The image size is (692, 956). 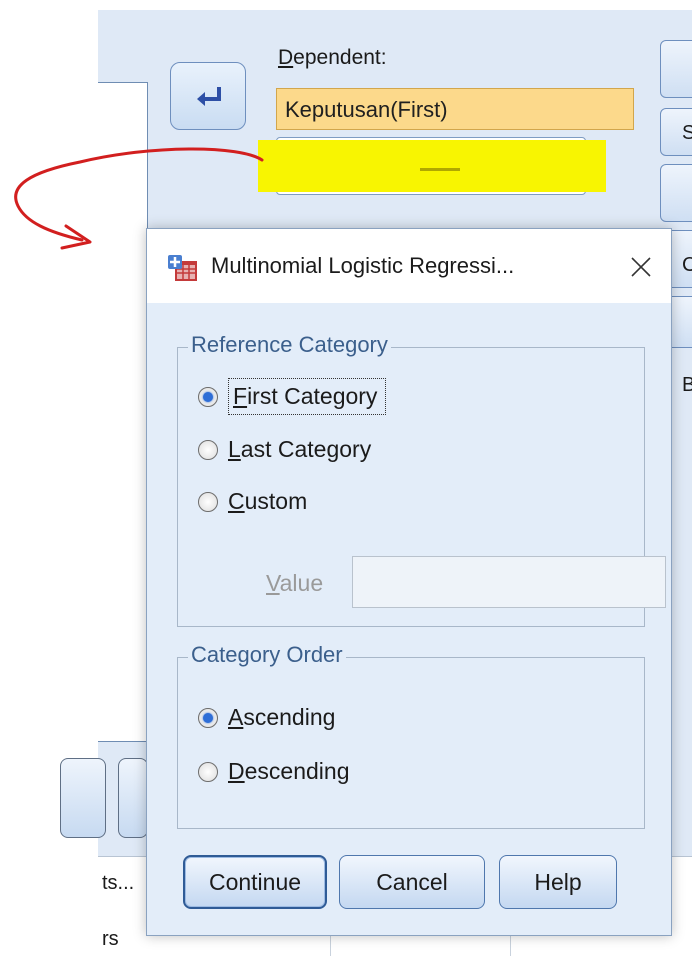 What do you see at coordinates (123, 412) in the screenshot?
I see `variable-list` at bounding box center [123, 412].